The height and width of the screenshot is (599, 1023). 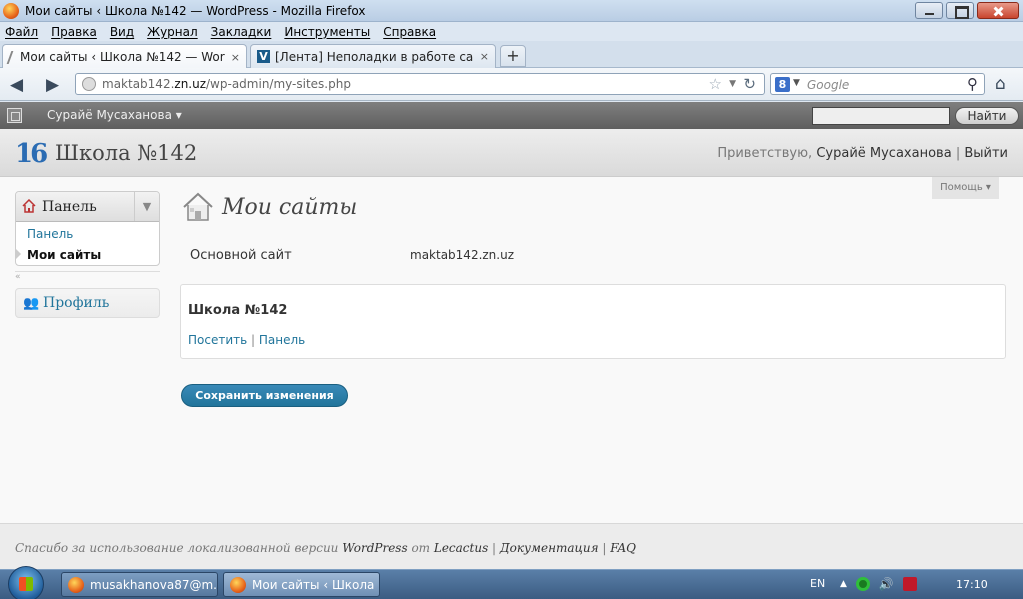 What do you see at coordinates (241, 255) in the screenshot?
I see `primary-site-label: Основной сайт` at bounding box center [241, 255].